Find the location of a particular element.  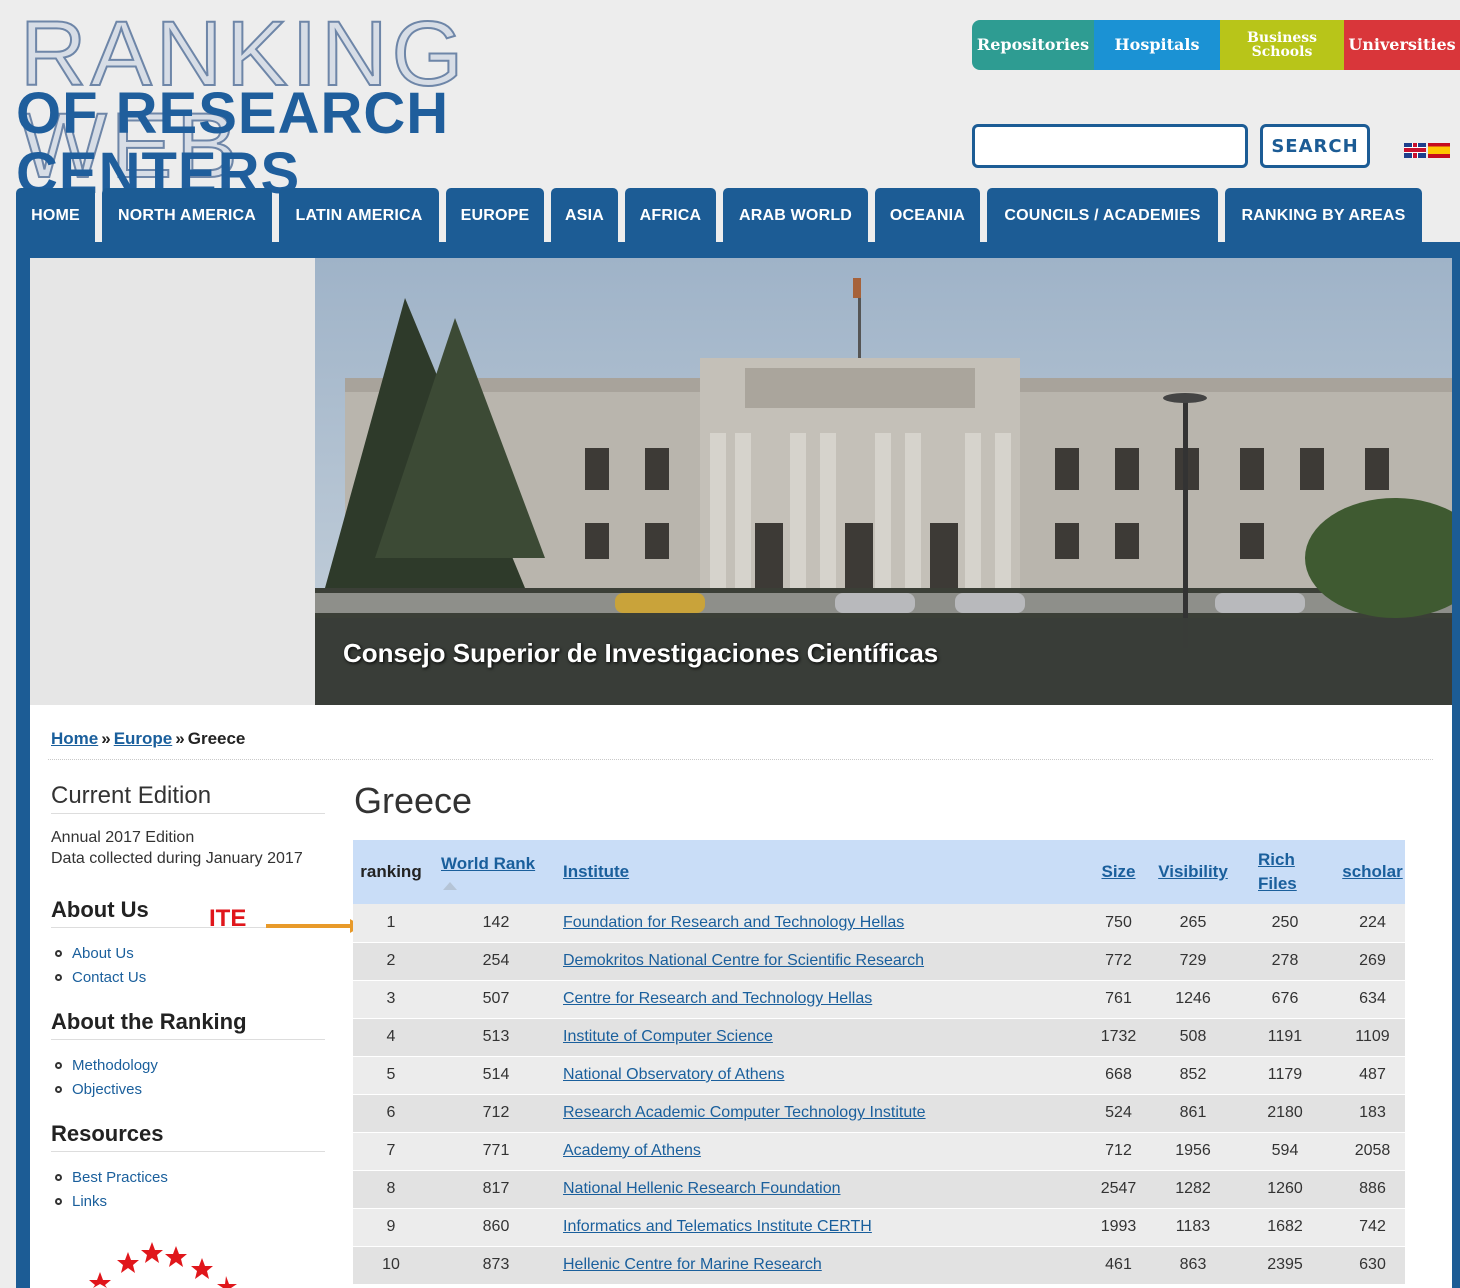

language-flags is located at coordinates (1427, 150).